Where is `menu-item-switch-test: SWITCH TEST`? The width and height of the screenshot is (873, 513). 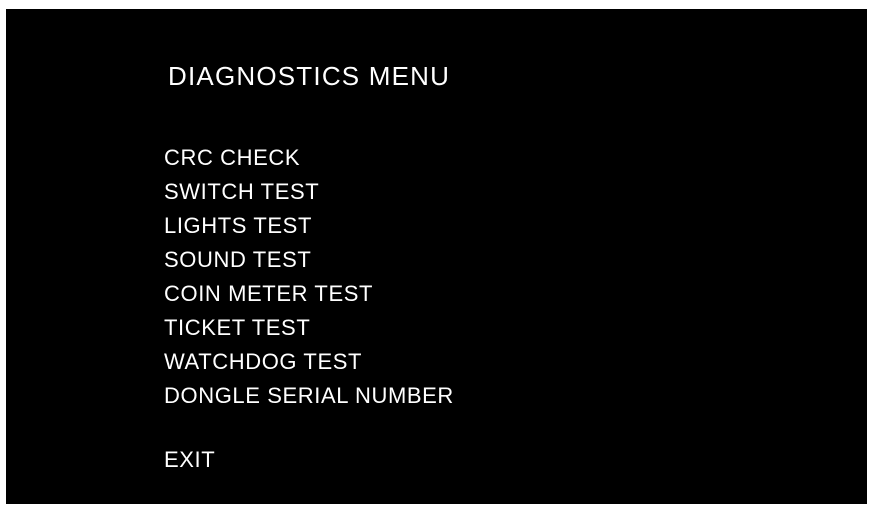 menu-item-switch-test: SWITCH TEST is located at coordinates (309, 192).